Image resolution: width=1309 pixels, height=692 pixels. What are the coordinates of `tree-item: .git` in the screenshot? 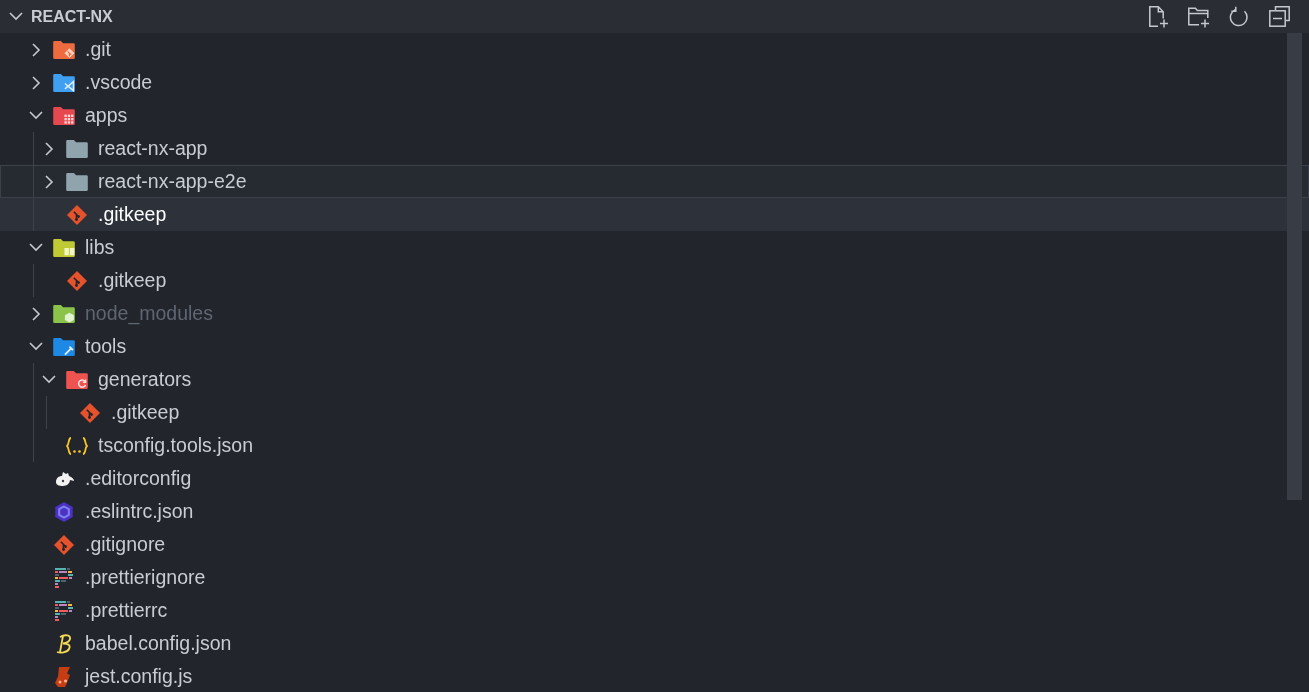 It's located at (654, 49).